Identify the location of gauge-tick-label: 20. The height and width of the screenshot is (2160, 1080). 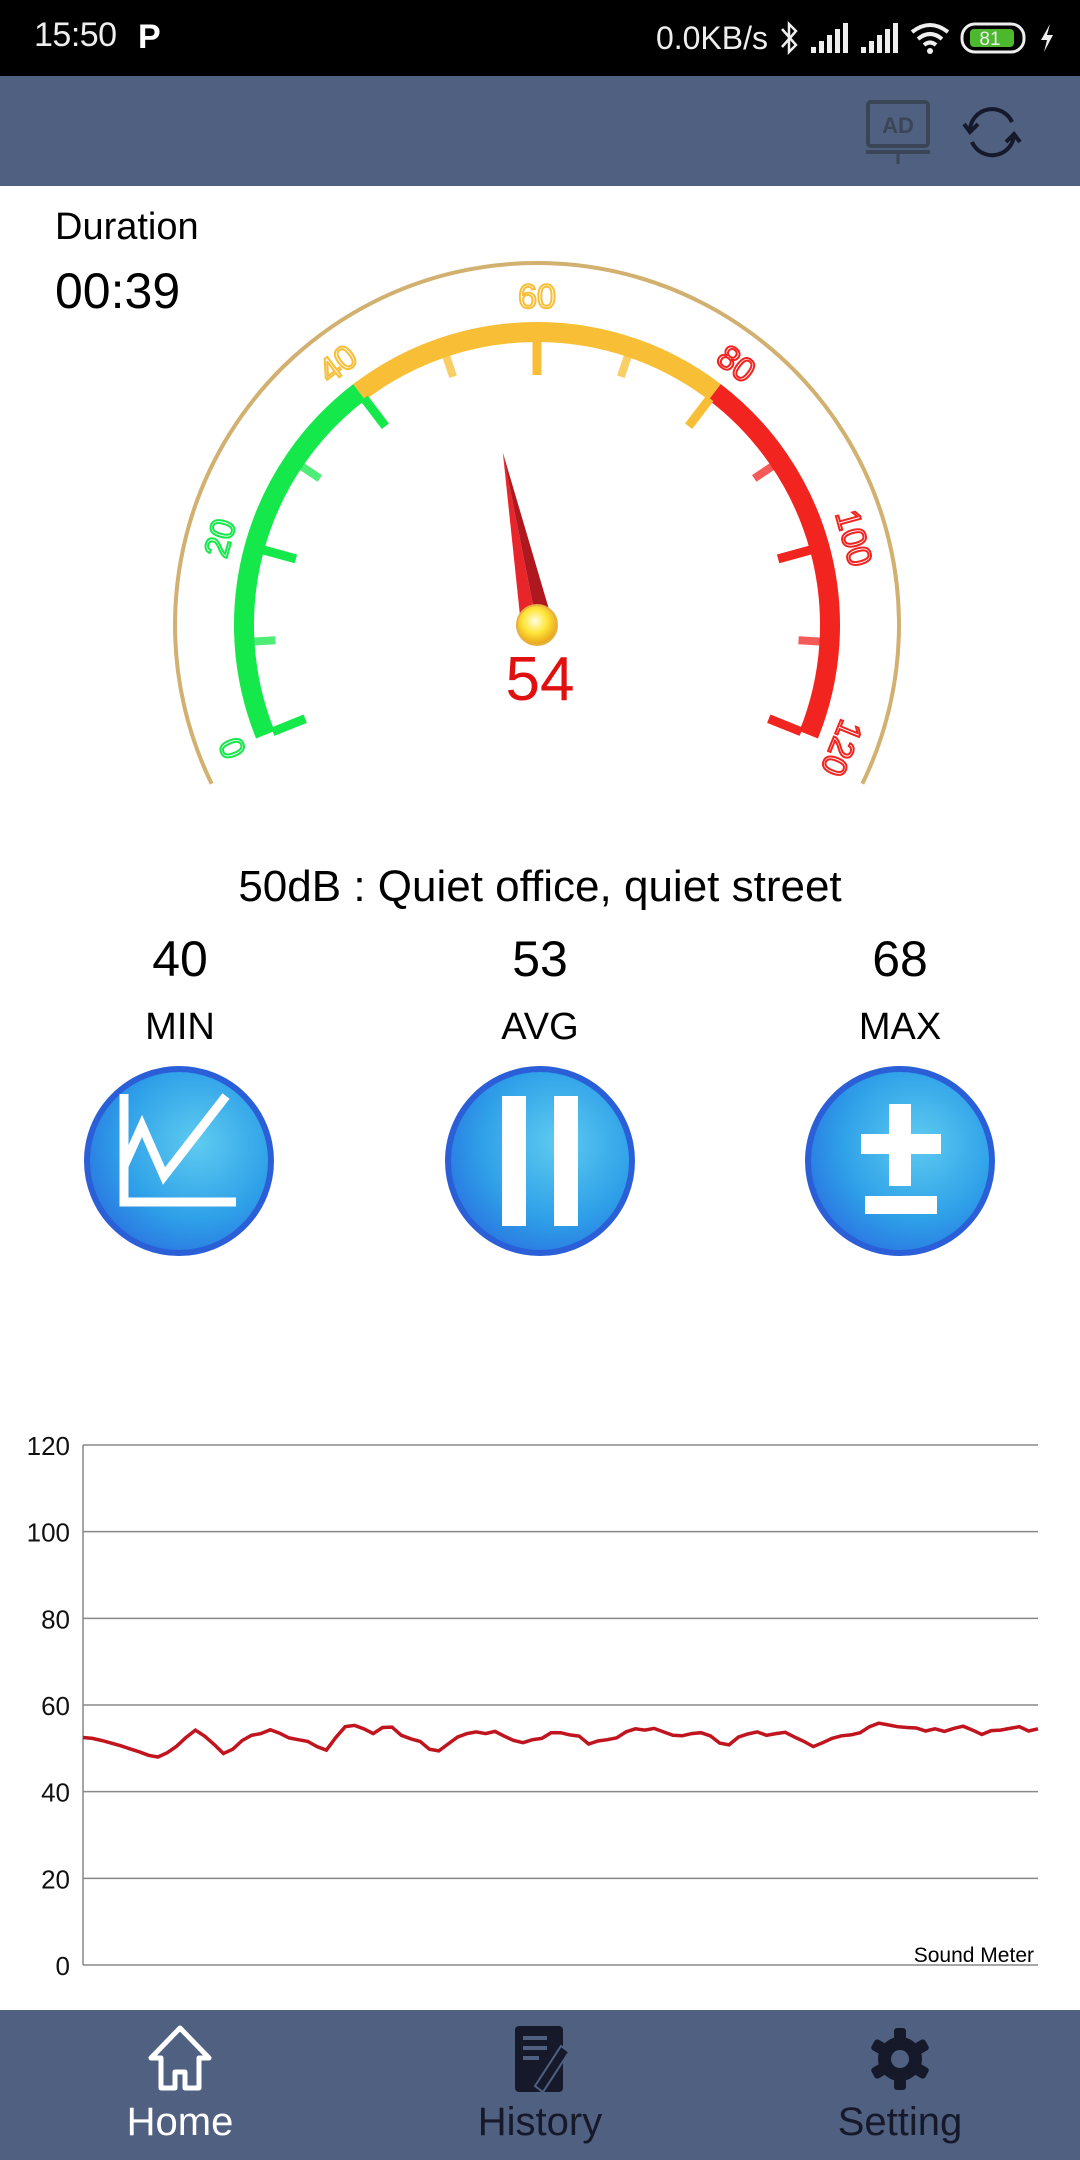
(220, 538).